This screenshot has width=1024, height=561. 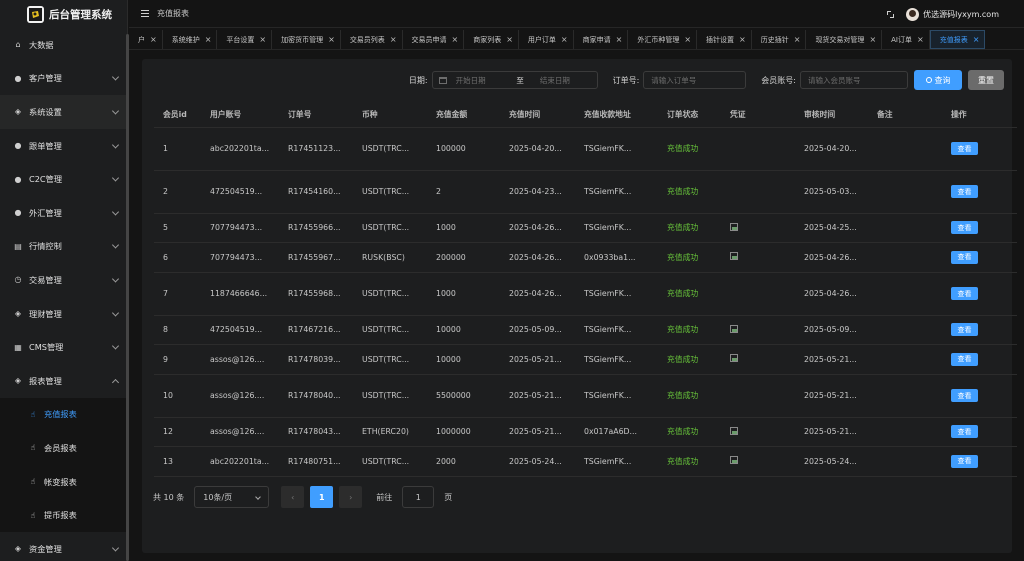 What do you see at coordinates (63, 146) in the screenshot?
I see `sidebar-item: ● 跟单管理` at bounding box center [63, 146].